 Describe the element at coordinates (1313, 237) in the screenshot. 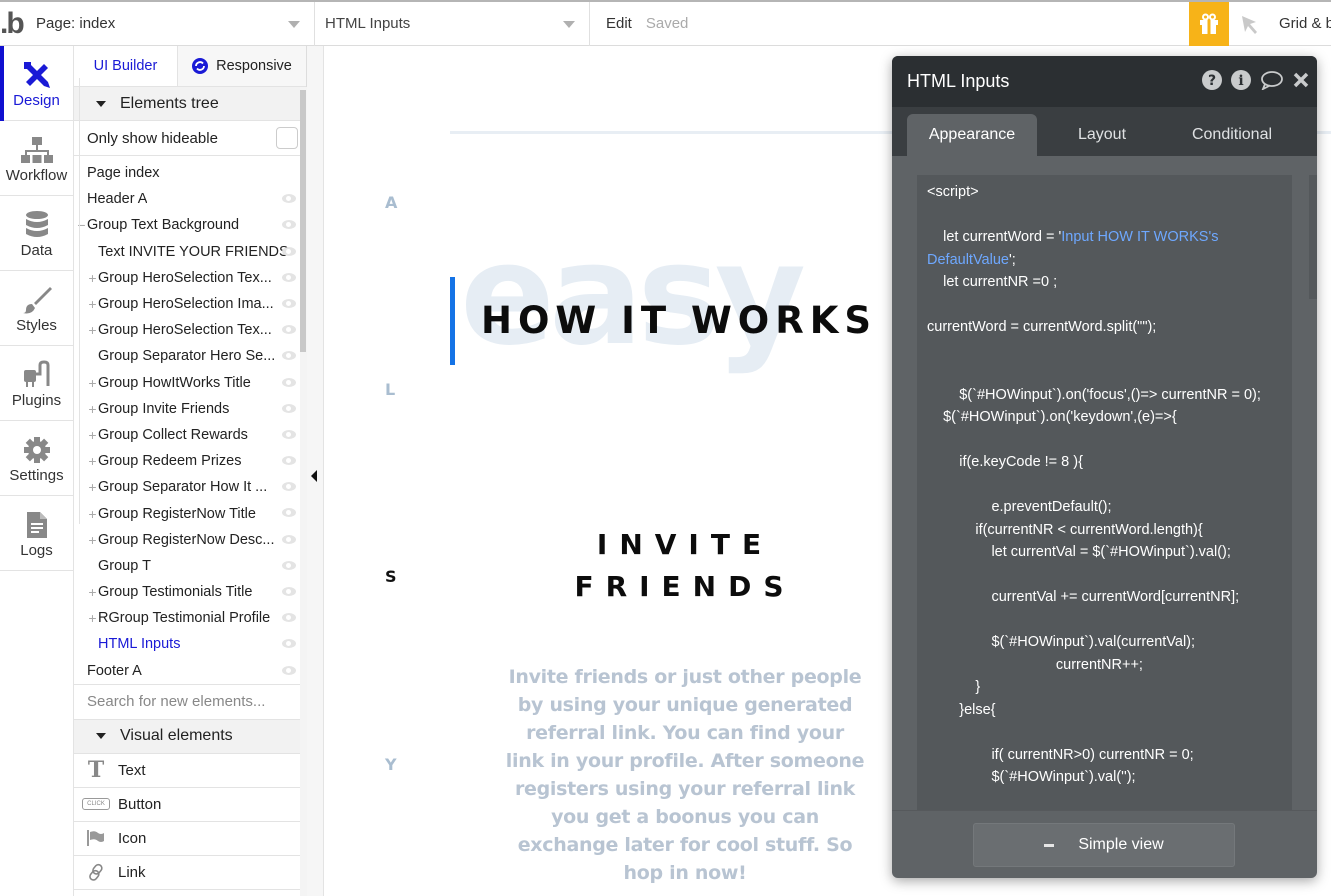

I see `code-editor-scrollbar` at that location.